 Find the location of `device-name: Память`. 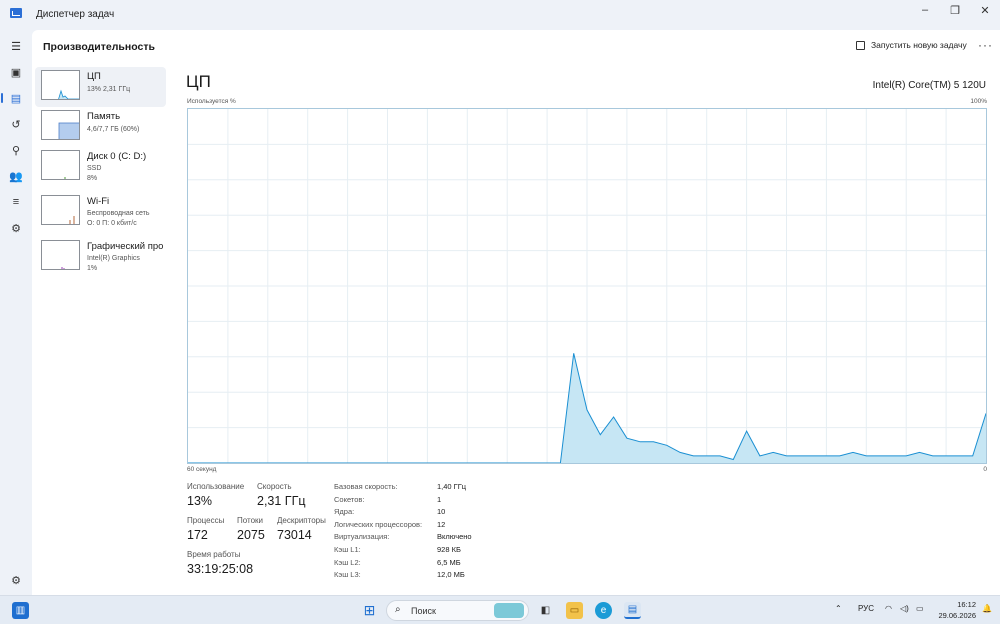

device-name: Память is located at coordinates (104, 116).